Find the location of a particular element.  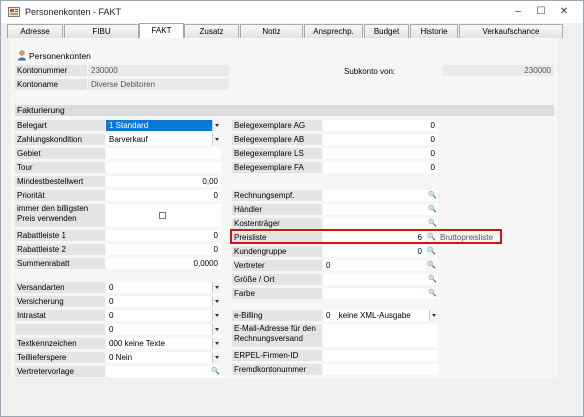

minimize-icon: – is located at coordinates (518, 12).